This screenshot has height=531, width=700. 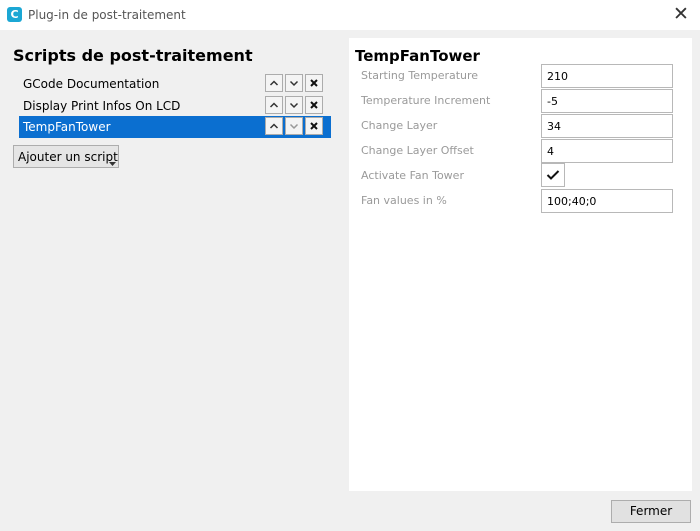 I want to click on checkmark-icon, so click(x=553, y=175).